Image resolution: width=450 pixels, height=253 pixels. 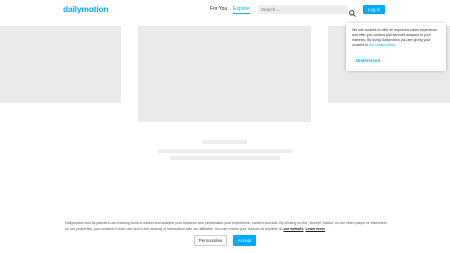 I want to click on cookie-policy-link: our cookie policy., so click(x=382, y=45).